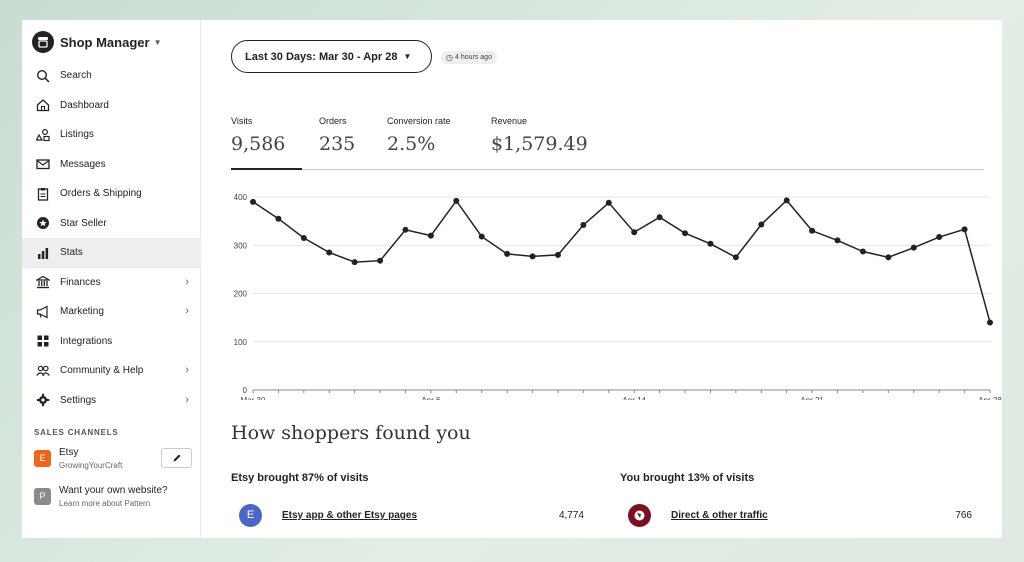  What do you see at coordinates (990, 398) in the screenshot?
I see `x-tick-label: Apr 28` at bounding box center [990, 398].